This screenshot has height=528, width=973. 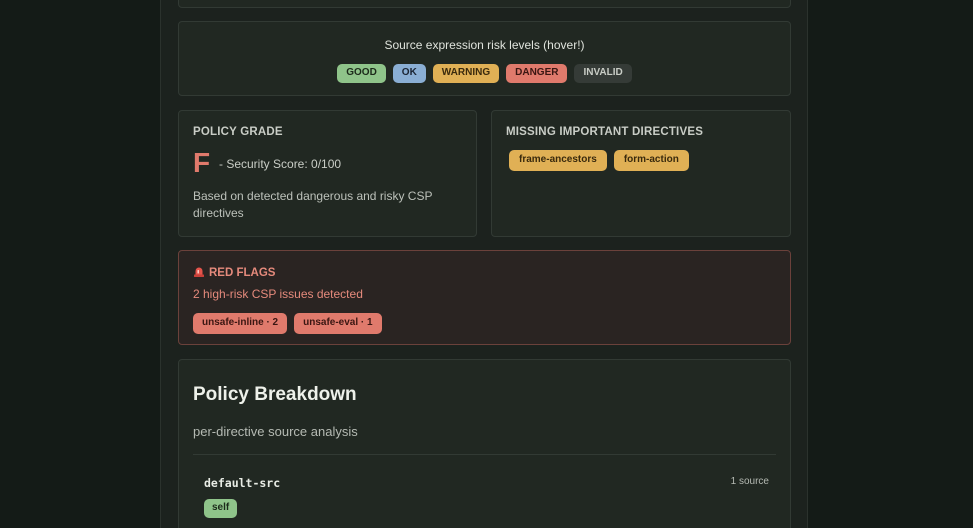 I want to click on siren-icon, so click(x=199, y=272).